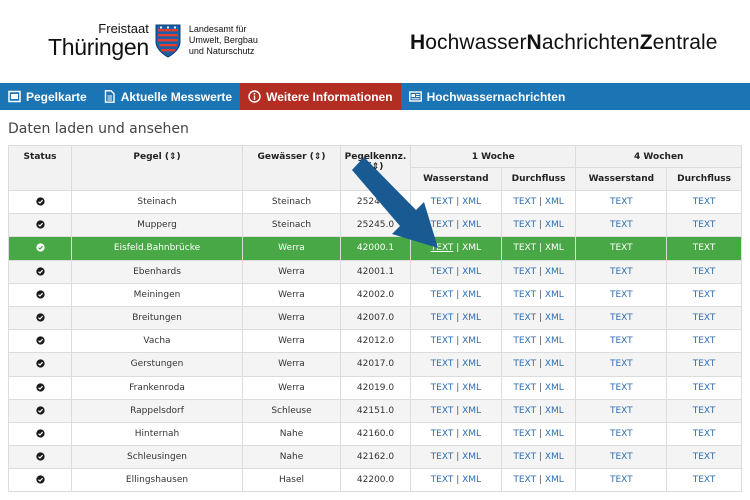 This screenshot has height=500, width=750. I want to click on column-header-pegelkennz: Pegelkennz. (⇕), so click(375, 168).